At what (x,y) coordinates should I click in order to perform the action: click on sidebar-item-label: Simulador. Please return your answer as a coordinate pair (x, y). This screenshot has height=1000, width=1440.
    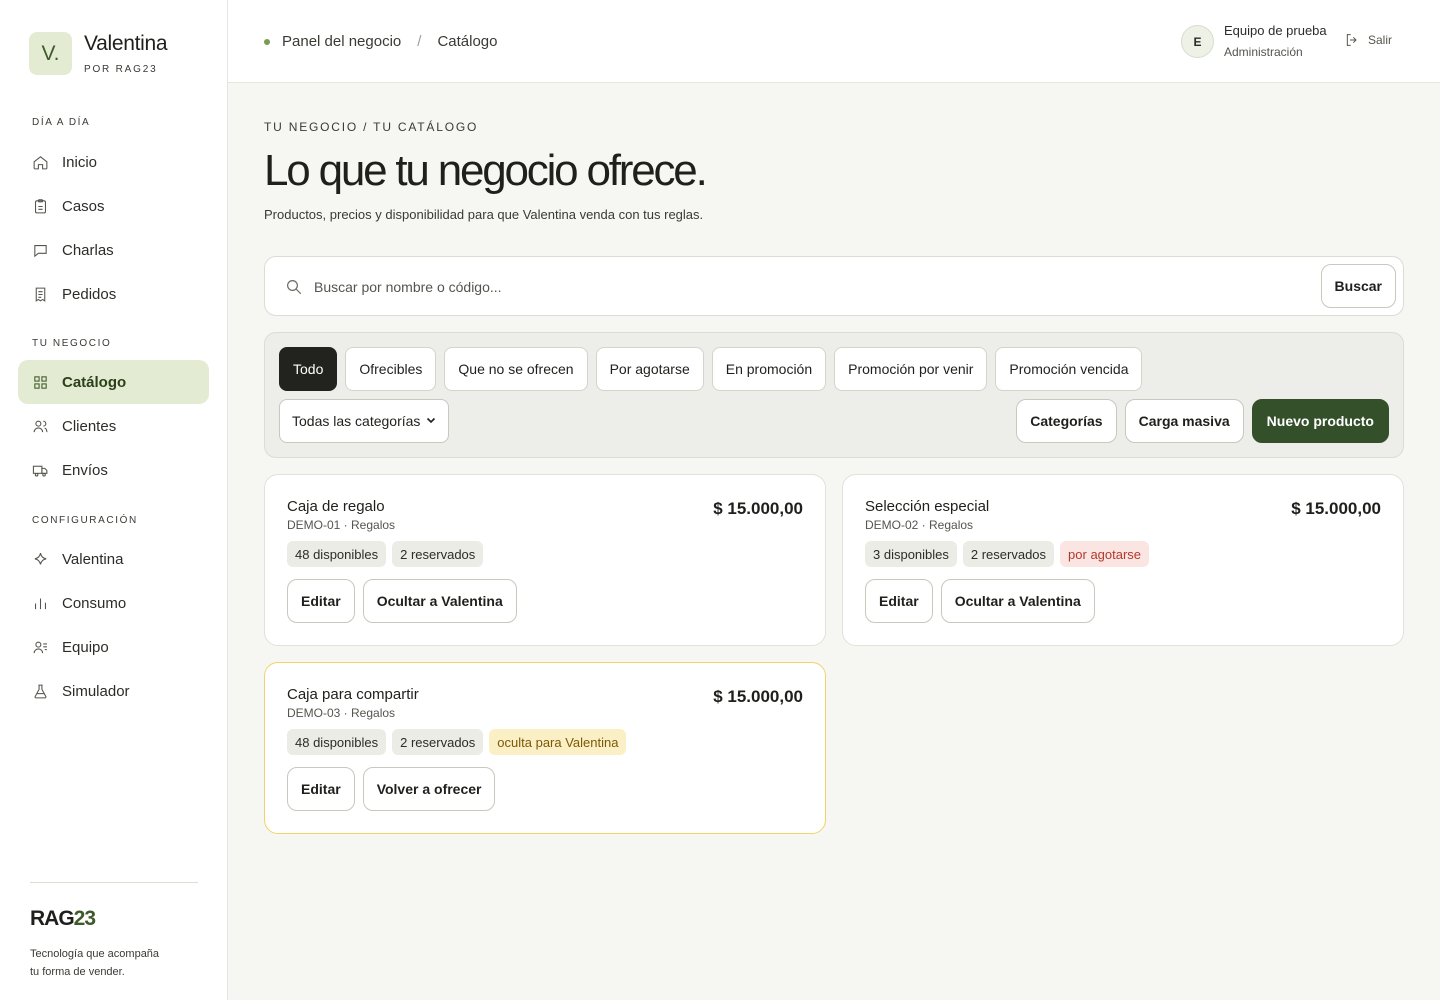
    Looking at the image, I should click on (96, 691).